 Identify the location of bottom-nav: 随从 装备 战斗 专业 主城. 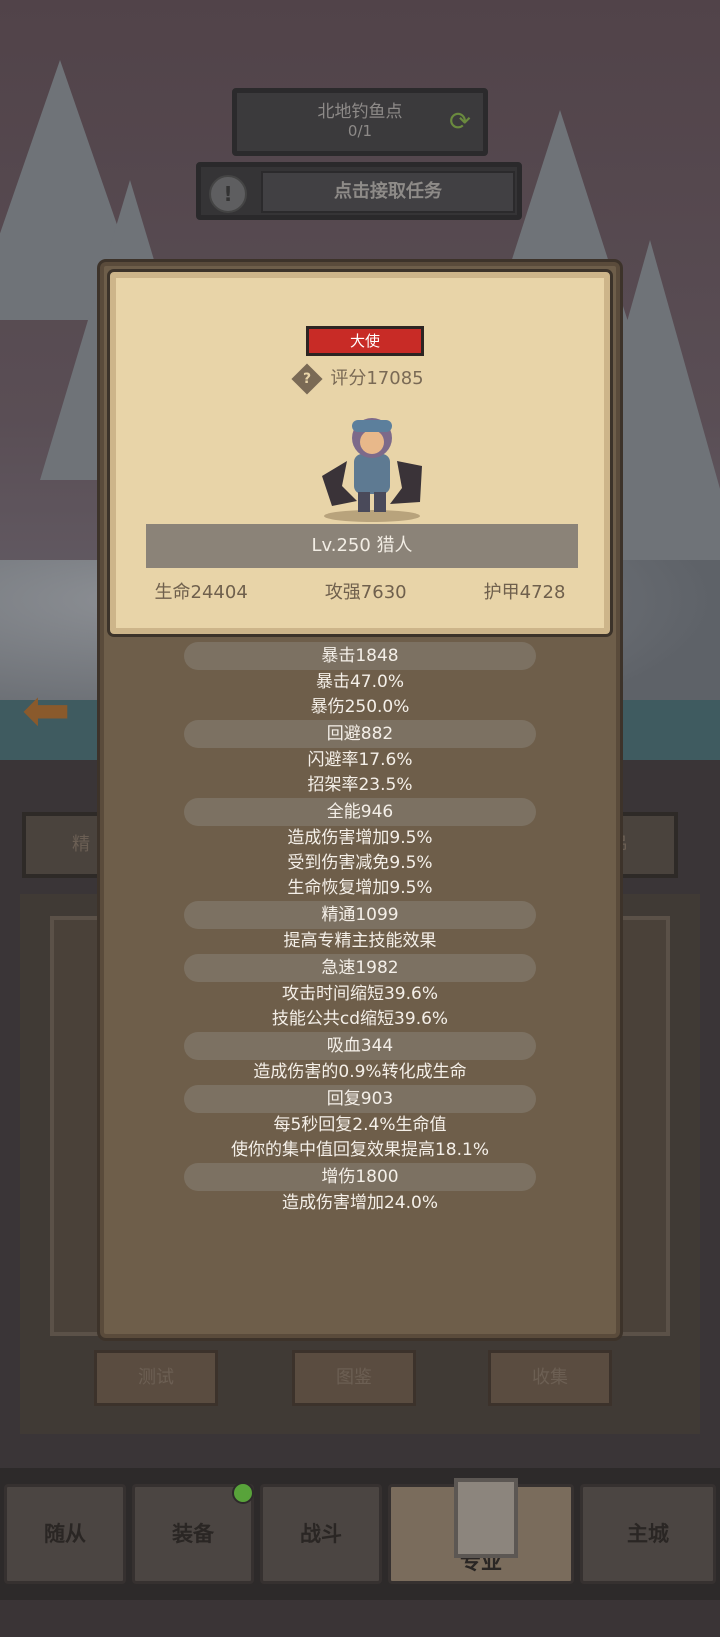
(360, 1534).